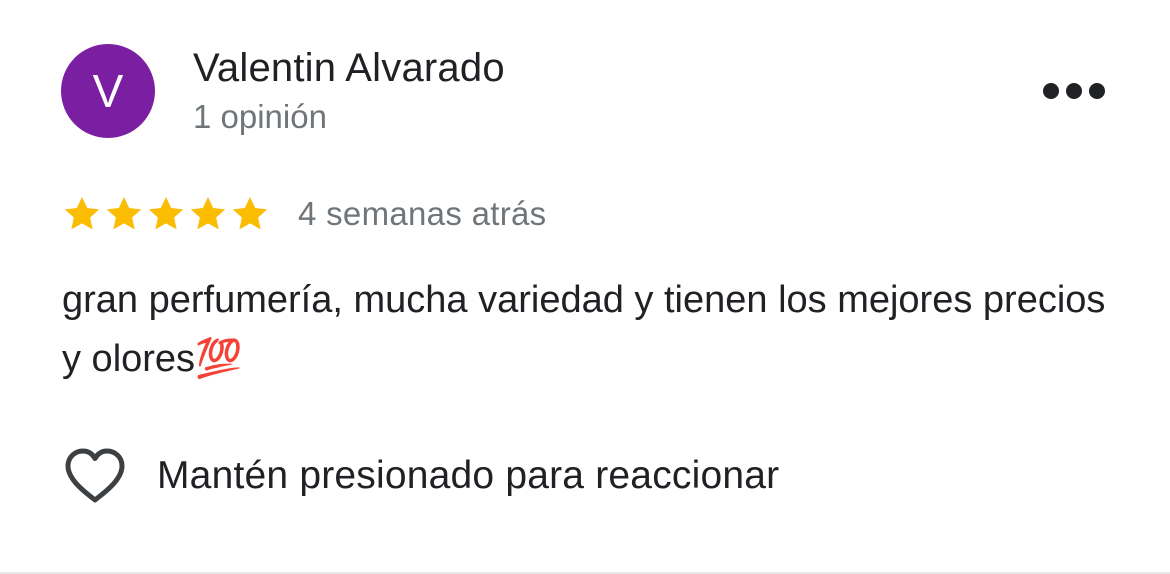  What do you see at coordinates (260, 116) in the screenshot?
I see `author-review-count: 1 opinión` at bounding box center [260, 116].